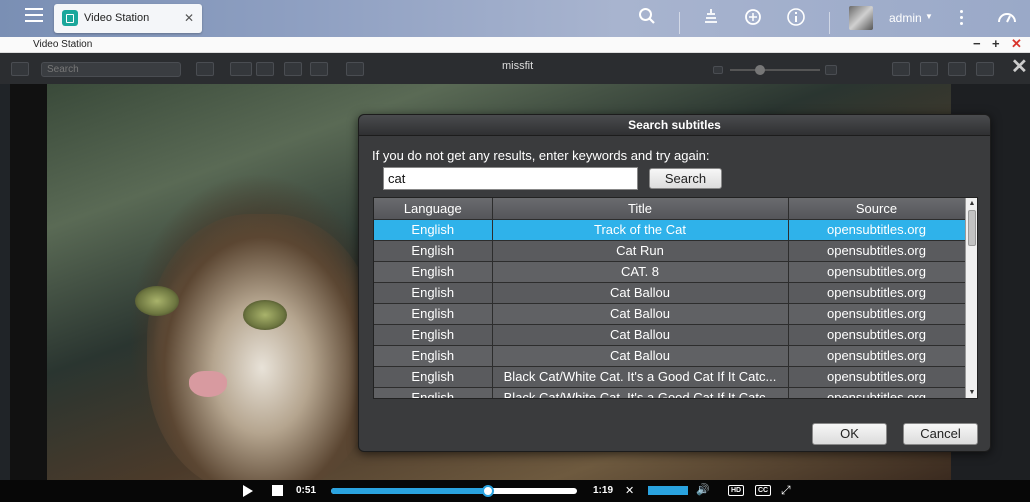  Describe the element at coordinates (796, 18) in the screenshot. I see `info-icon` at that location.